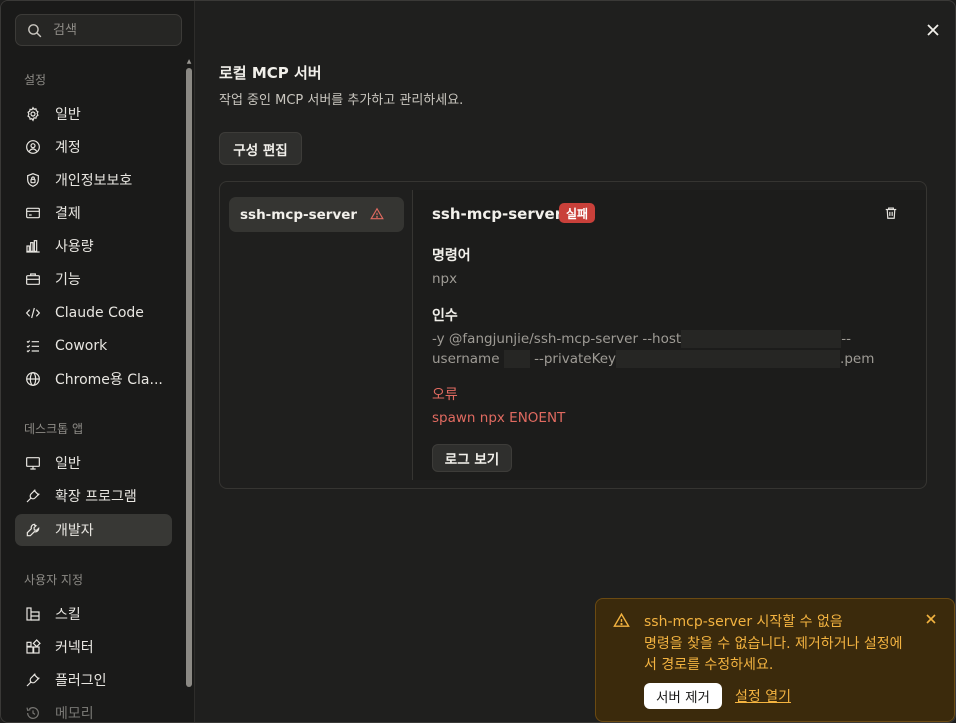 The image size is (956, 723). I want to click on args-text: username, so click(466, 359).